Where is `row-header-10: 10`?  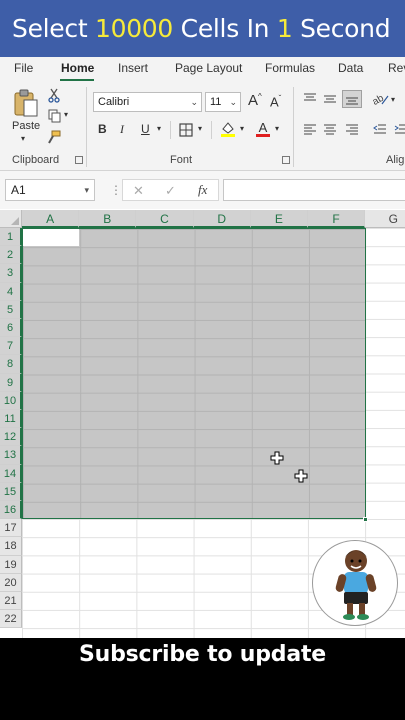
row-header-10: 10 is located at coordinates (11, 400).